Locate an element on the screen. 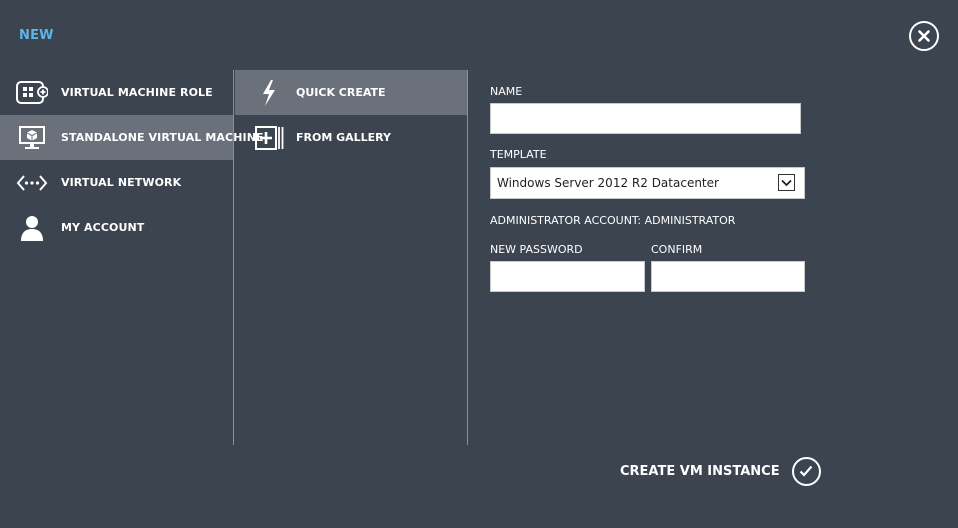  name-label: NAME is located at coordinates (506, 91).